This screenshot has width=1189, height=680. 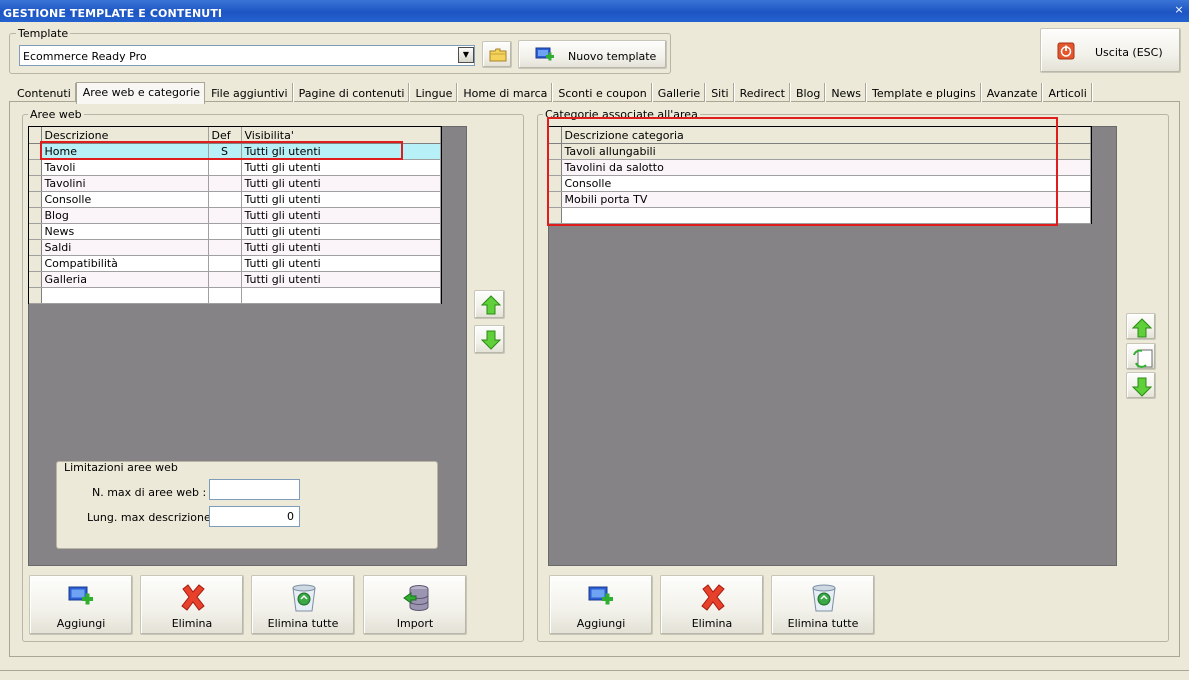 I want to click on tab-gallerie: Gallerie, so click(x=679, y=92).